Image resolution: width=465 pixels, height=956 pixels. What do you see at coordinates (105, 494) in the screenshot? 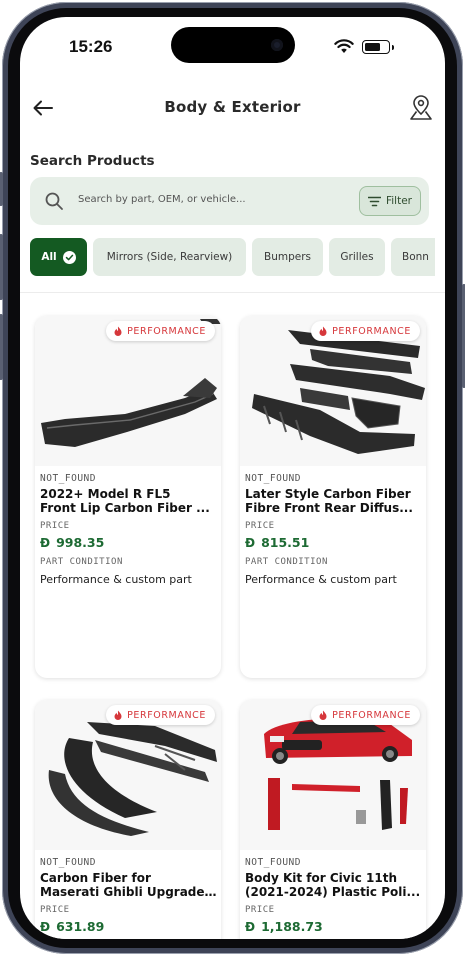
I see `product-name-line-1: 2022+ Model R FL5` at bounding box center [105, 494].